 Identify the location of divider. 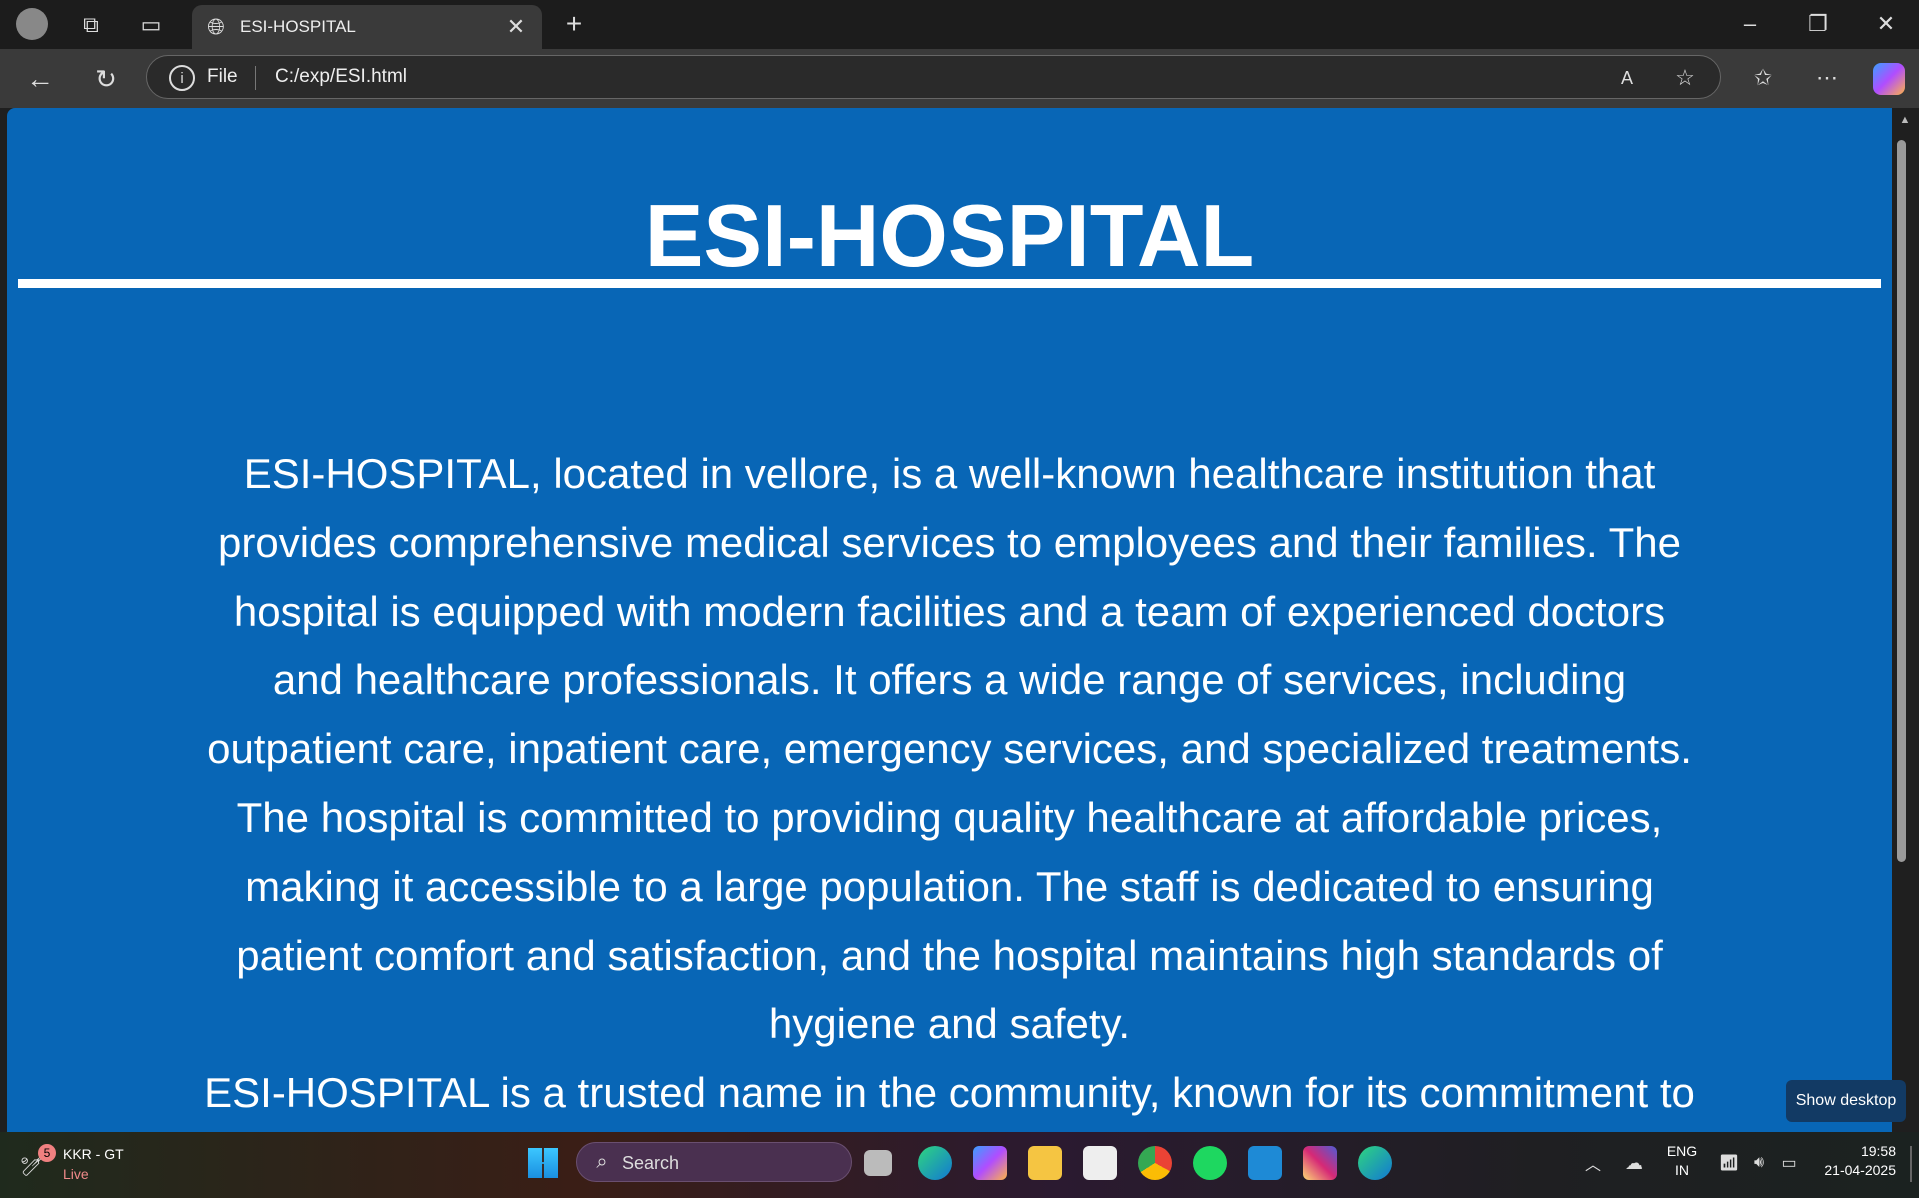
(255, 78).